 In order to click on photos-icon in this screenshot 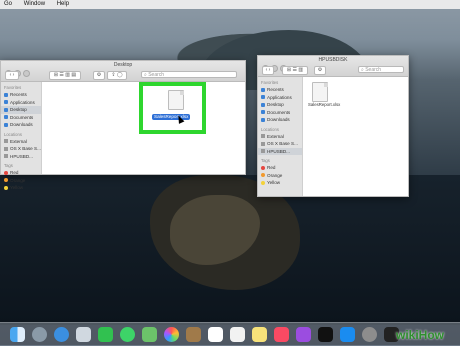, I will do `click(83, 334)`.